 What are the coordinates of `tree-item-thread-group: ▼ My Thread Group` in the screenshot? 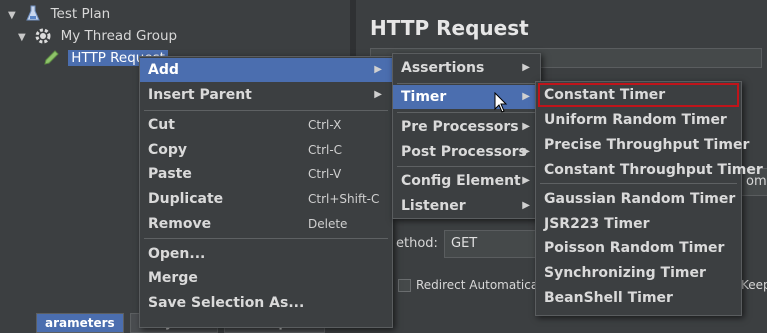 It's located at (97, 36).